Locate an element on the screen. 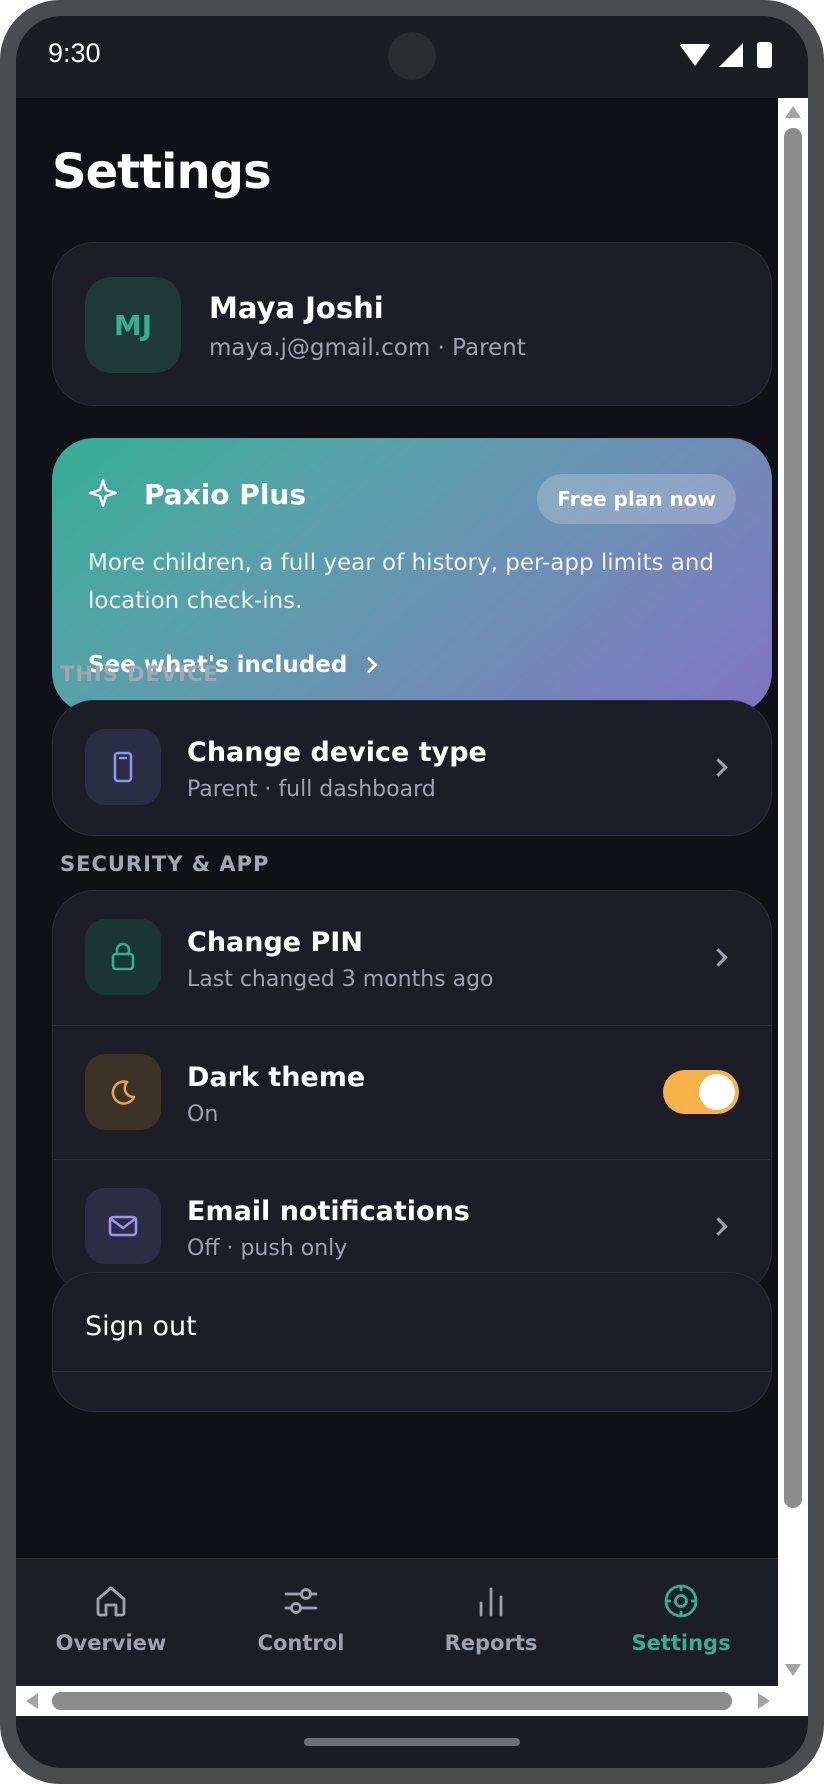 The width and height of the screenshot is (824, 1784). scroll-down-arrow-icon is located at coordinates (793, 1670).